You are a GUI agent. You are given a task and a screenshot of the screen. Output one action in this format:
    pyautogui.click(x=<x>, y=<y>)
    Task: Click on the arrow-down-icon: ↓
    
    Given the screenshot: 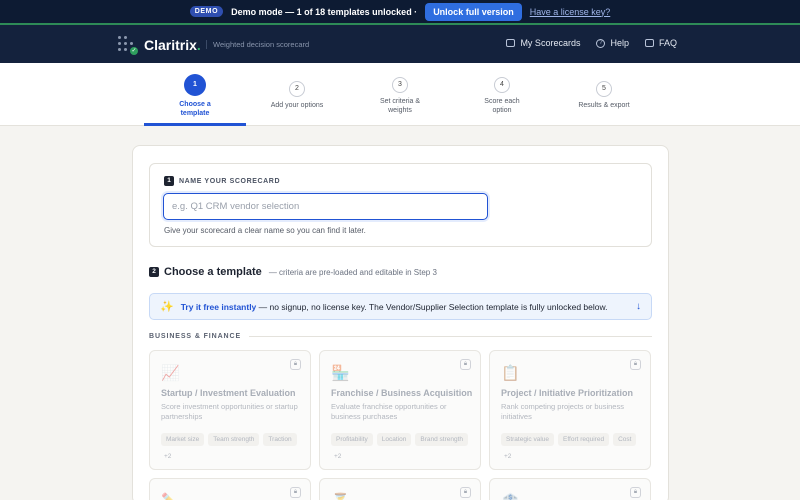 What is the action you would take?
    pyautogui.click(x=638, y=306)
    